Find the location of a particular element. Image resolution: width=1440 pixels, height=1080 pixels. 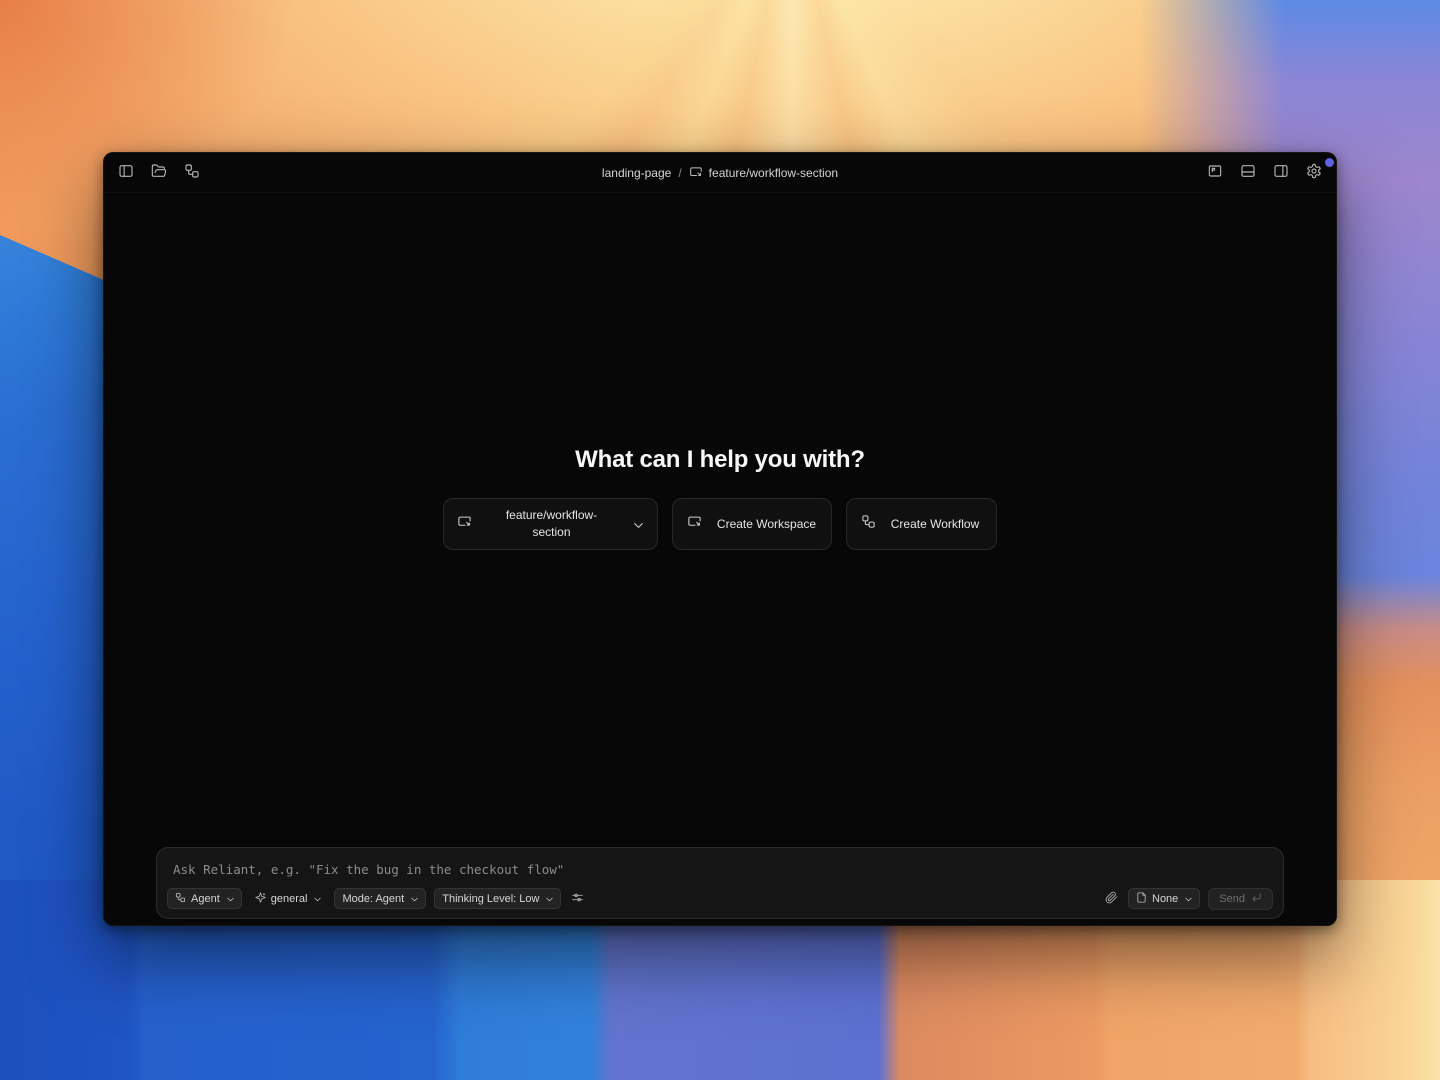

mode-selector-chip: Mode: Agent is located at coordinates (380, 898).